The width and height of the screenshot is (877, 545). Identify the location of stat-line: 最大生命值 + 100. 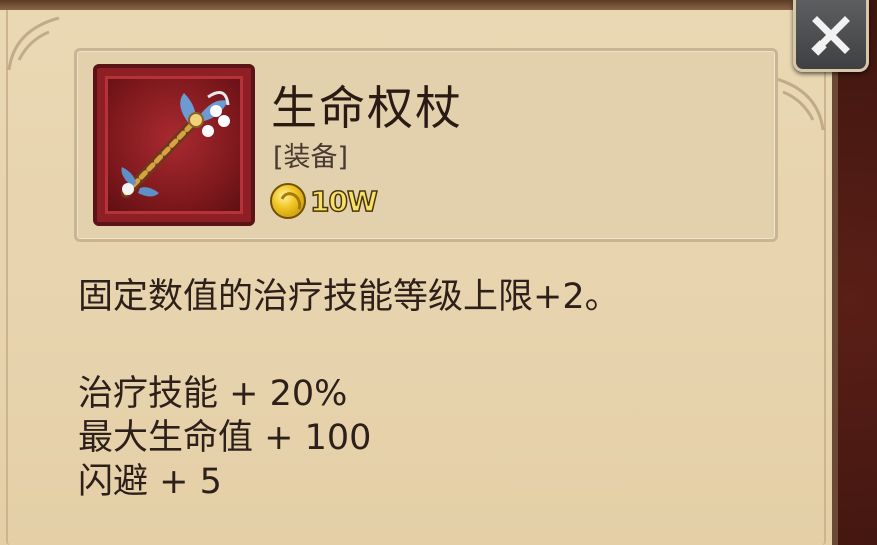
(225, 438).